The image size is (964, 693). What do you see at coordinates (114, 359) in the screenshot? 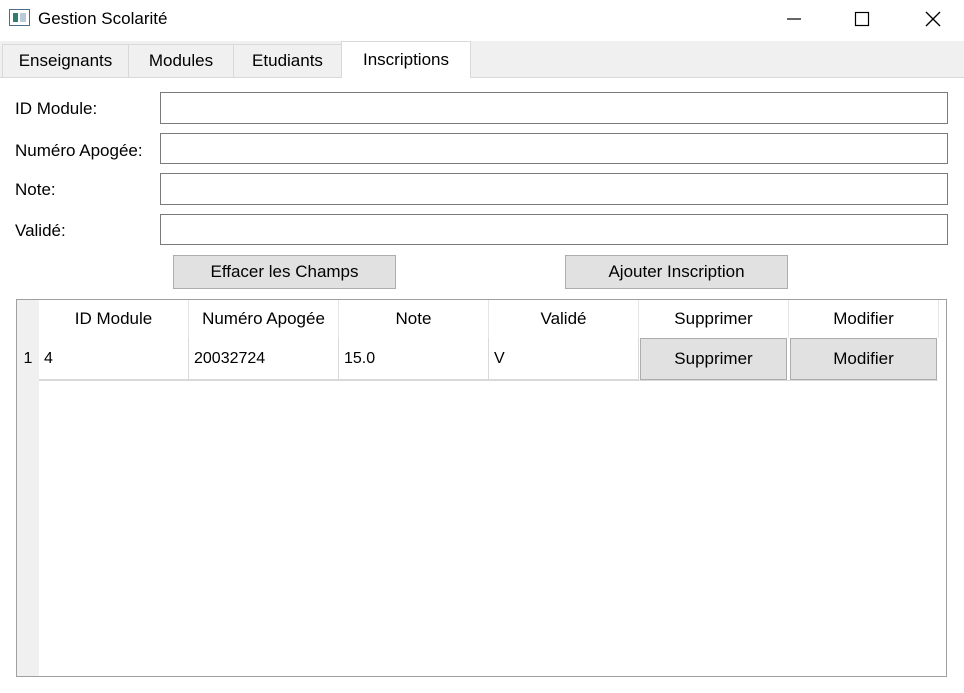
I see `cell-id-module: 4` at bounding box center [114, 359].